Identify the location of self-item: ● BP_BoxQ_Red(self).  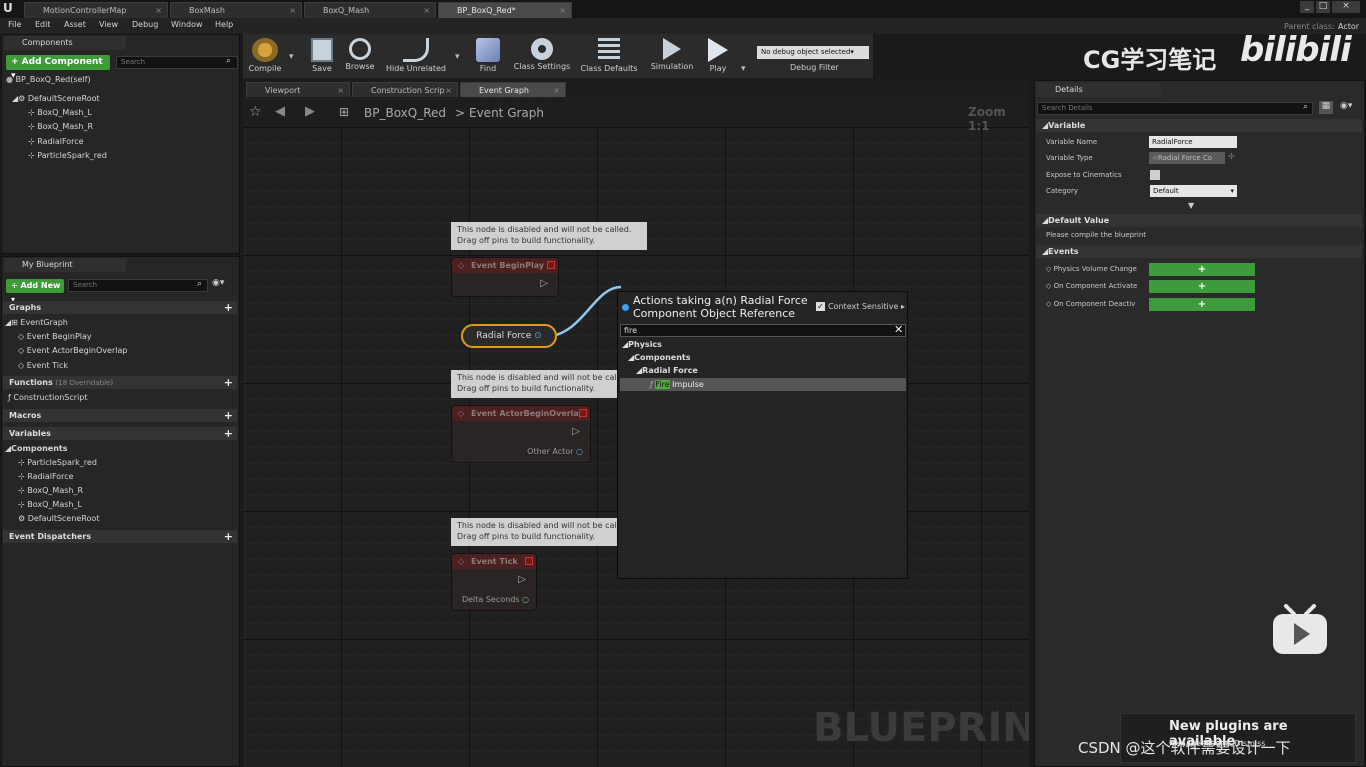
(48, 79).